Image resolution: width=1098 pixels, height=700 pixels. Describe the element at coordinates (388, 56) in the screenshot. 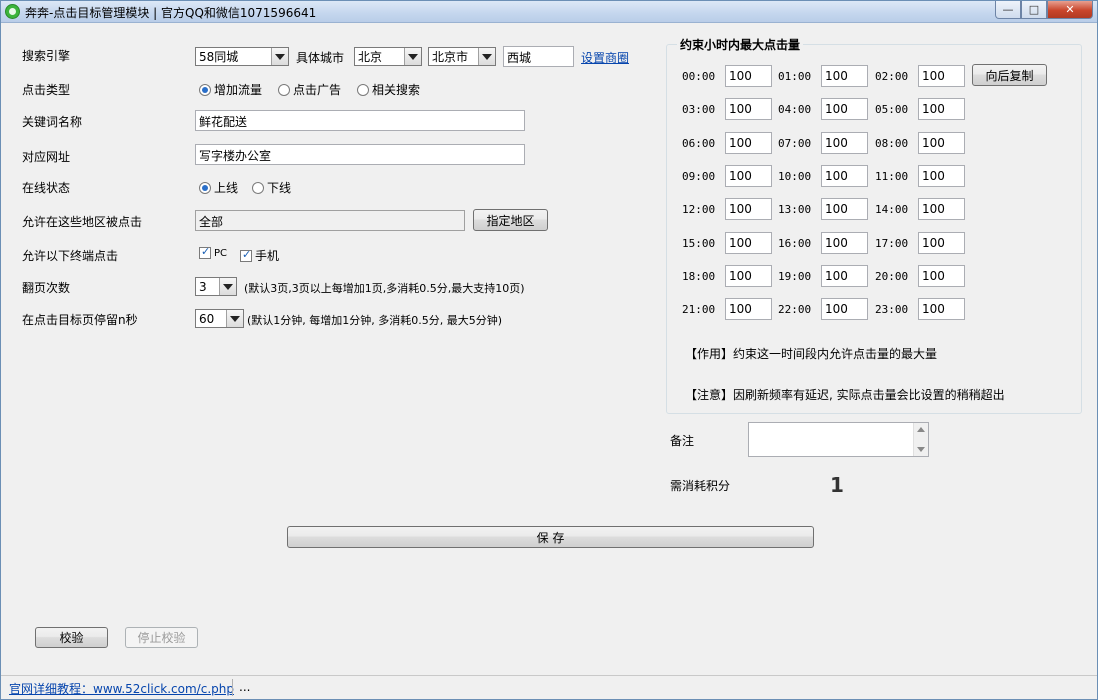

I see `province-select: 北京` at that location.